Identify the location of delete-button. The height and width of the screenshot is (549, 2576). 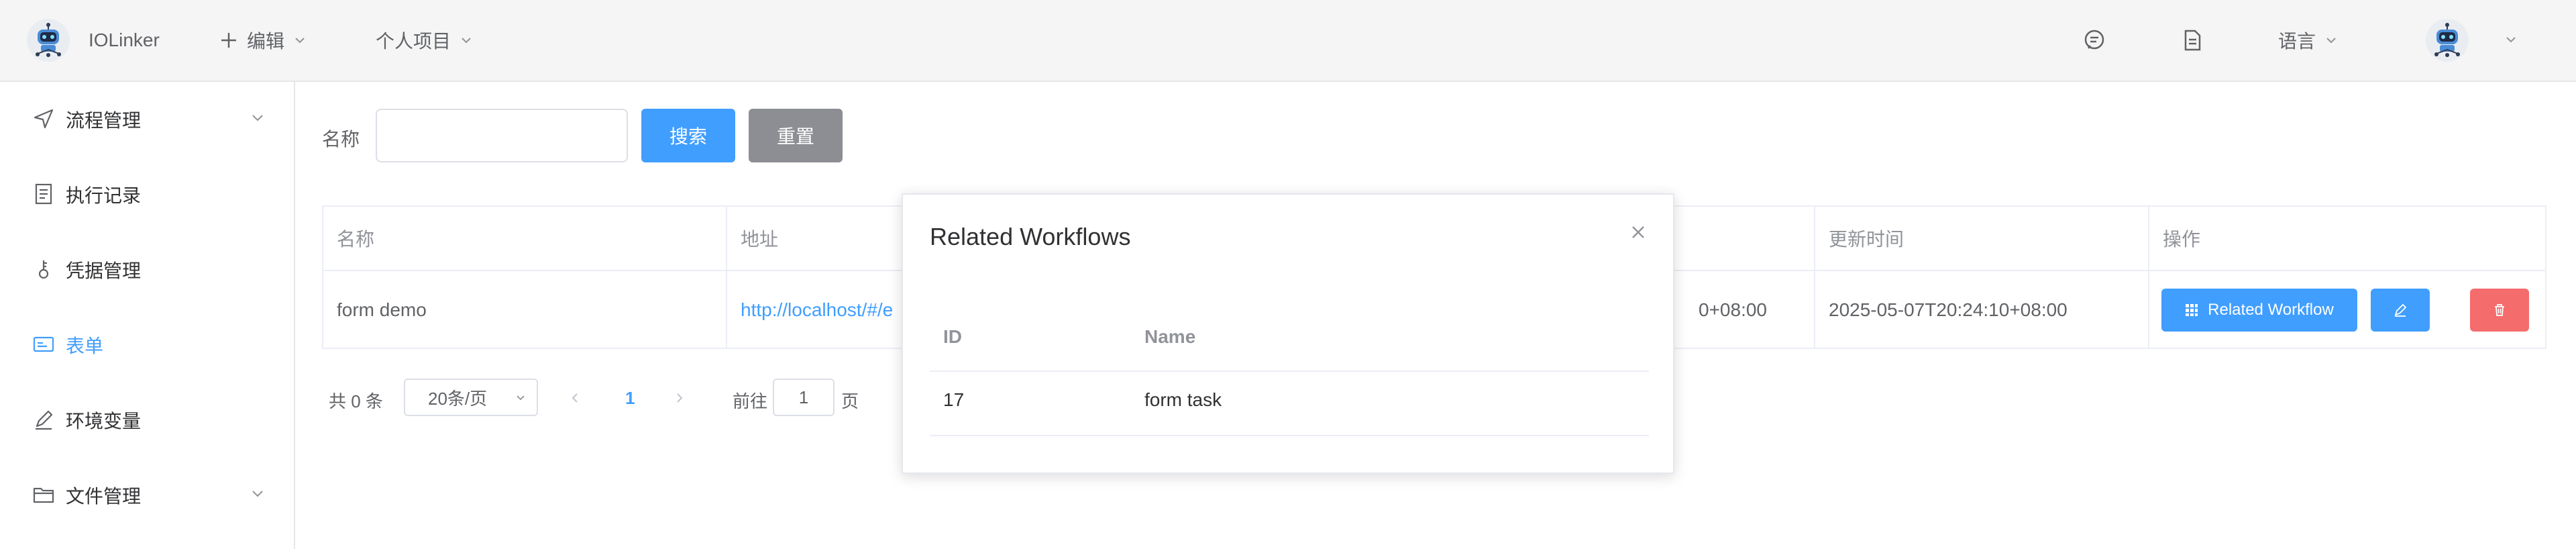
(2499, 310).